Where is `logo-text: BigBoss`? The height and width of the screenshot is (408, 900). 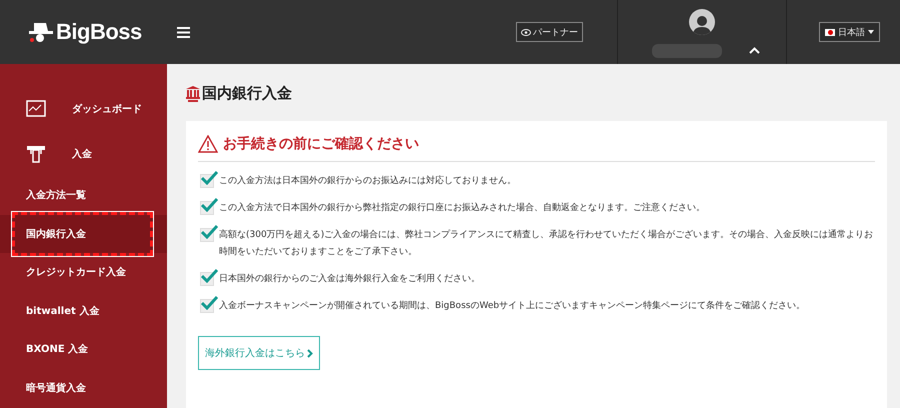 logo-text: BigBoss is located at coordinates (99, 32).